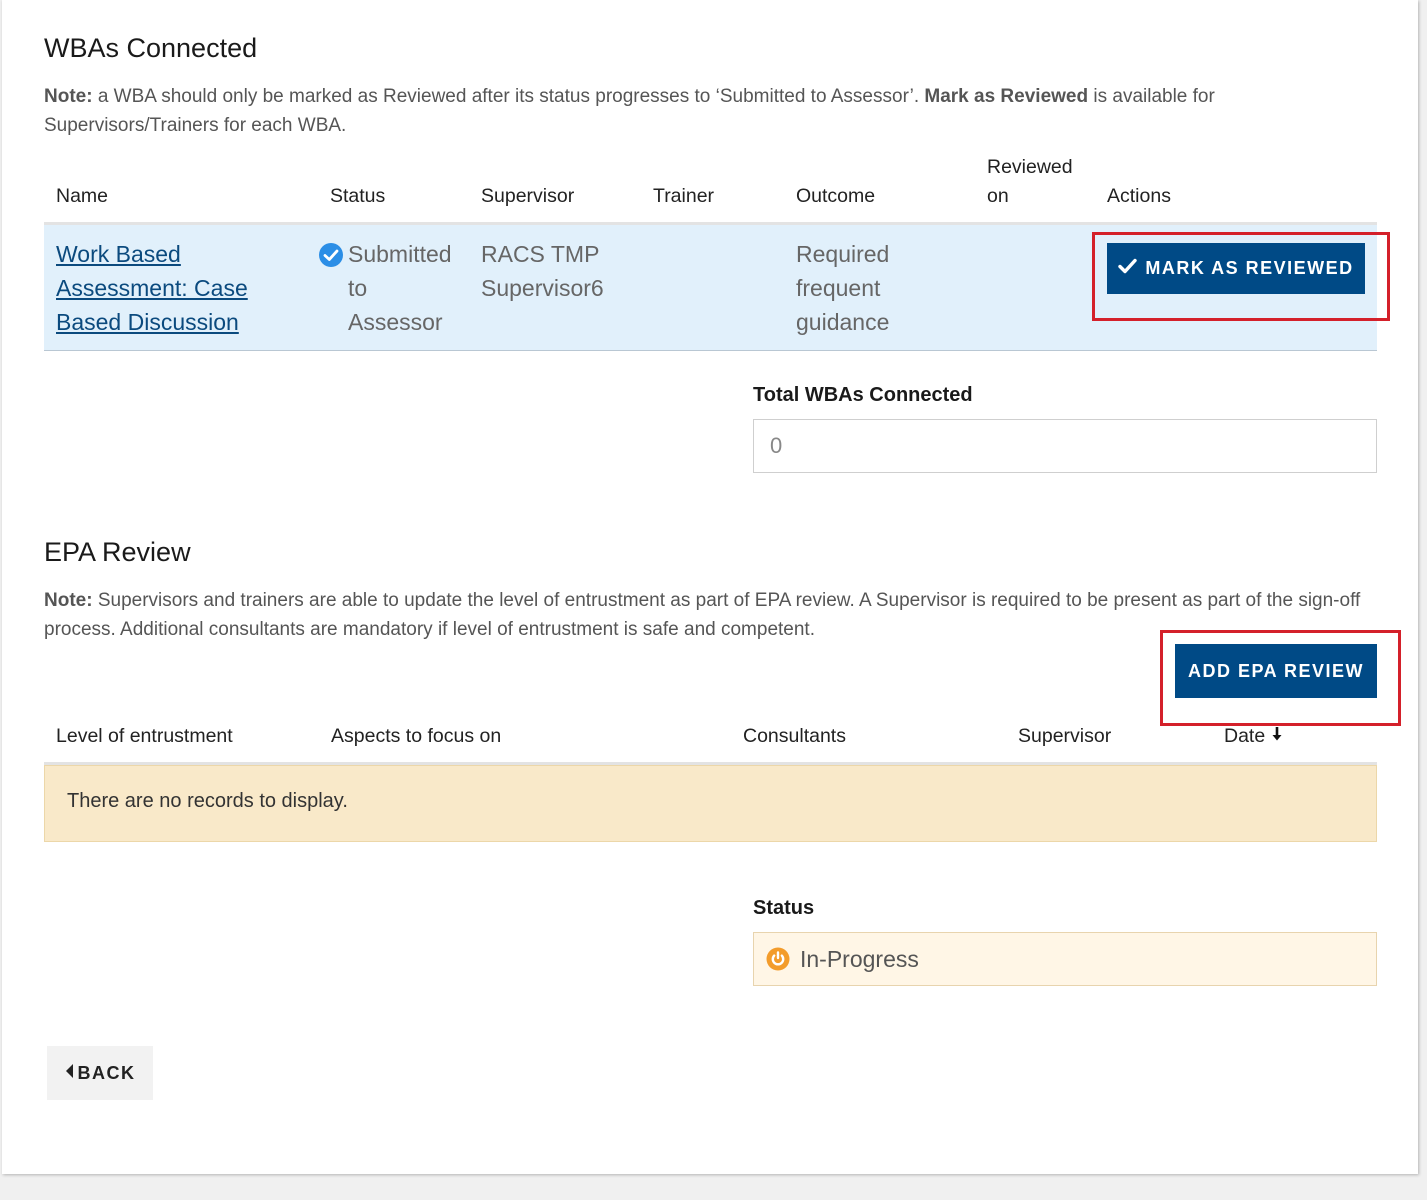  What do you see at coordinates (1128, 268) in the screenshot?
I see `check-icon` at bounding box center [1128, 268].